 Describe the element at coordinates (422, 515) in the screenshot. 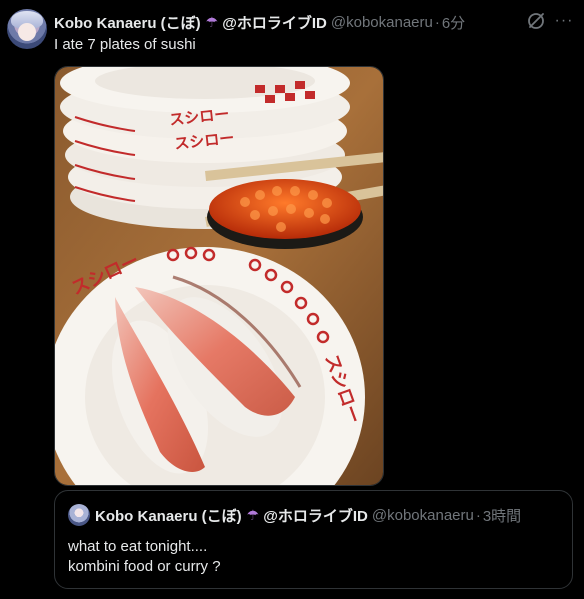

I see `quote-author-handle: @kobokanaeru` at that location.